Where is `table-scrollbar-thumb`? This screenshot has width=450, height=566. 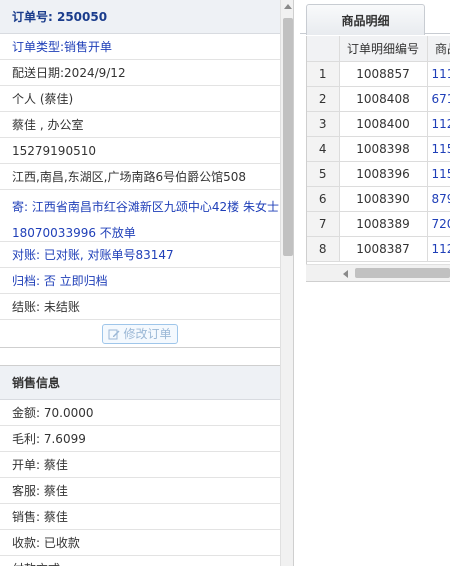
table-scrollbar-thumb is located at coordinates (402, 273).